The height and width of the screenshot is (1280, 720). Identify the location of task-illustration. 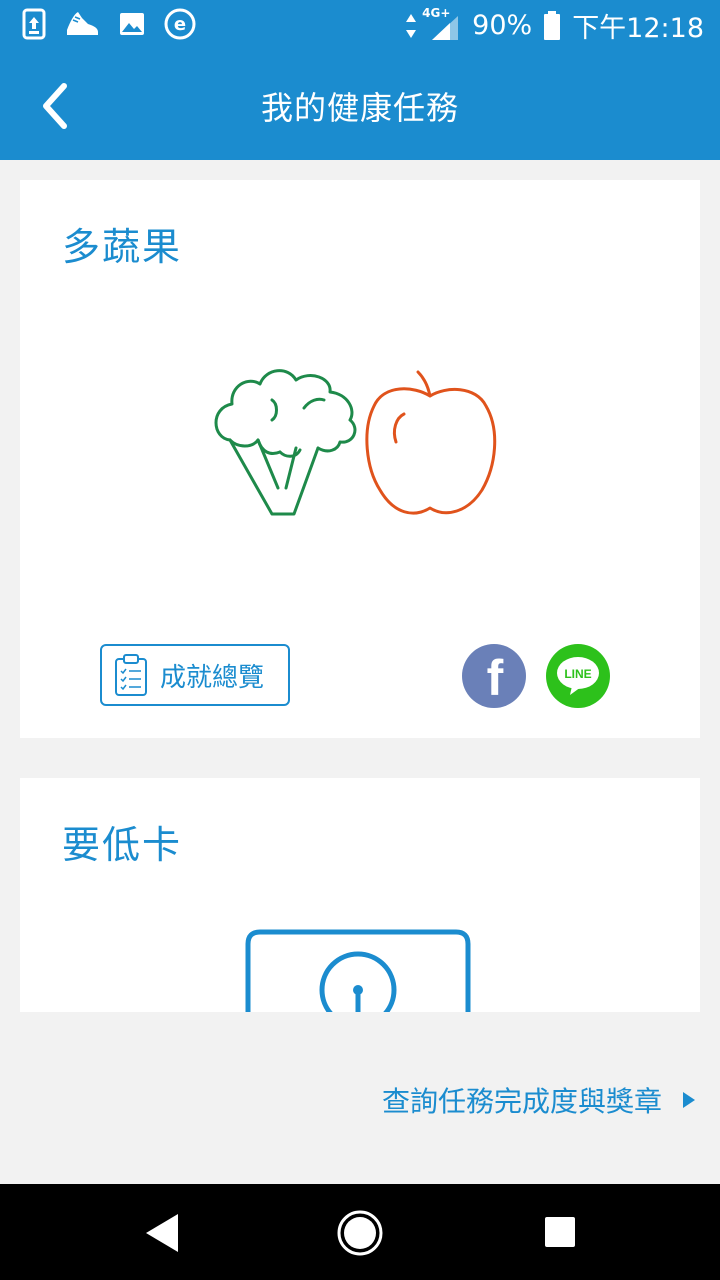
(355, 442).